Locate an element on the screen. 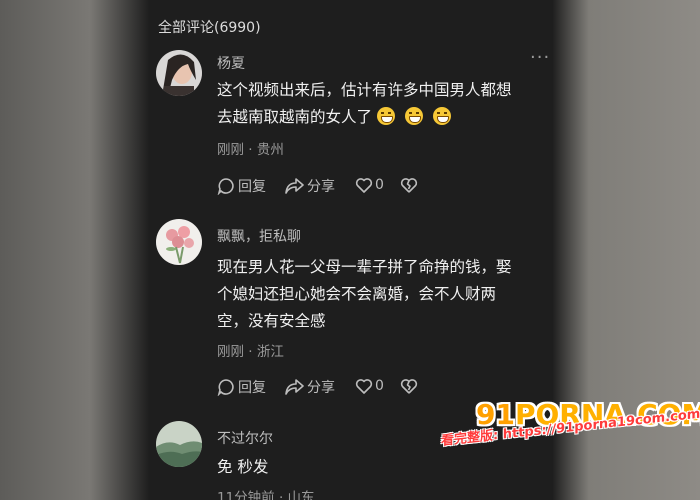 This screenshot has height=500, width=700. comment-meta: 11分钟前 · 山东 is located at coordinates (266, 495).